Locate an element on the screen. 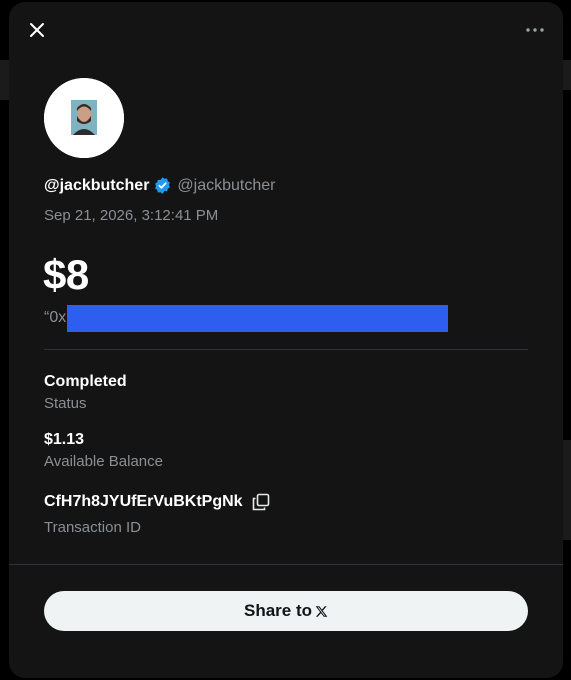 The image size is (571, 680). transaction-id-value: CfH7h8JYUfErVuBKtPgNk is located at coordinates (143, 501).